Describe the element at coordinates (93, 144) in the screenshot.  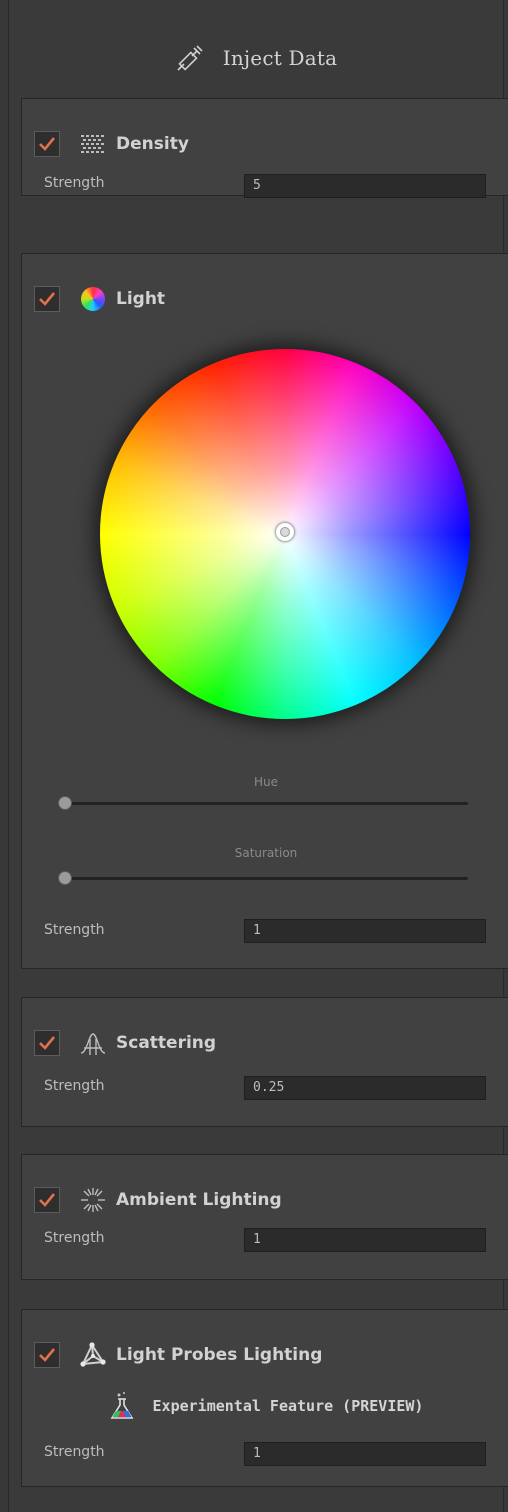
I see `density-dots-icon` at that location.